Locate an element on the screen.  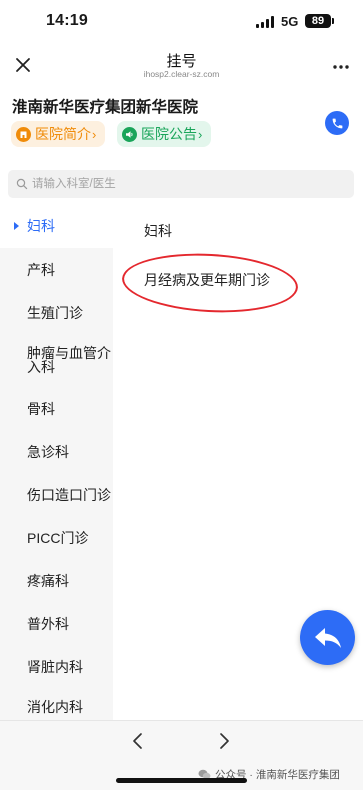
sidebar-item-wound-stoma: 伤口造口门诊 is located at coordinates (56, 494).